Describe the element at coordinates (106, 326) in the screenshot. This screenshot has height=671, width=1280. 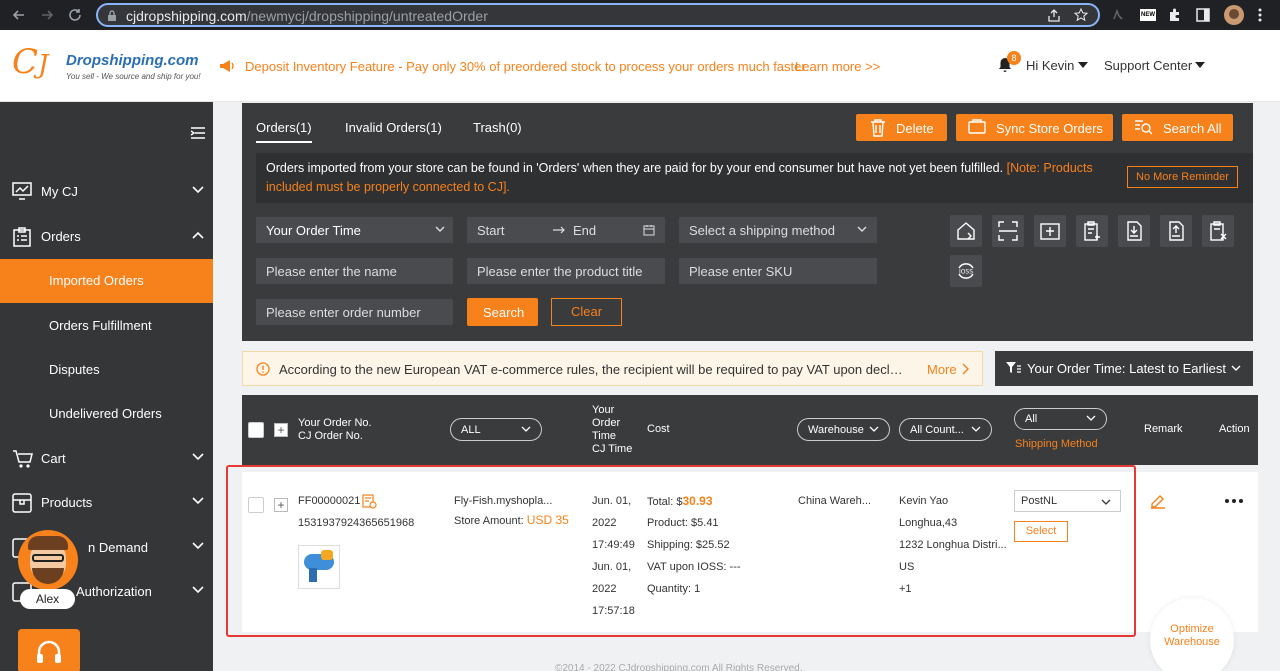
I see `sidebar-item-orders-fulfillment: Orders Fulfillment` at that location.